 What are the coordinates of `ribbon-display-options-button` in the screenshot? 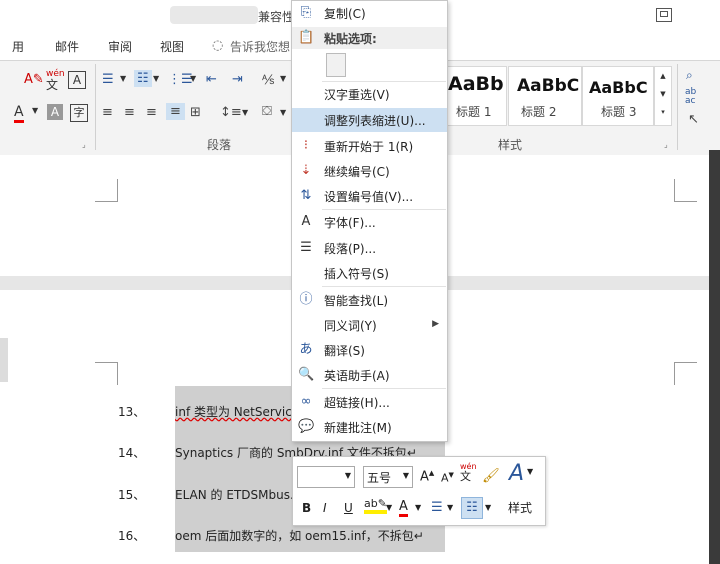 It's located at (664, 15).